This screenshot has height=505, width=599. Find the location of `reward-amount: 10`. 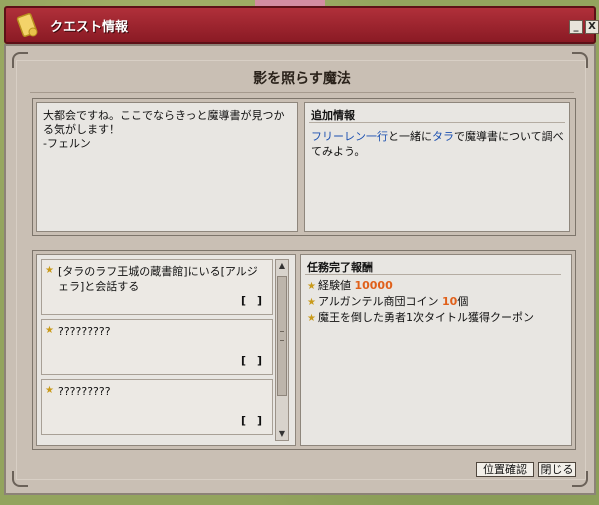

reward-amount: 10 is located at coordinates (450, 301).